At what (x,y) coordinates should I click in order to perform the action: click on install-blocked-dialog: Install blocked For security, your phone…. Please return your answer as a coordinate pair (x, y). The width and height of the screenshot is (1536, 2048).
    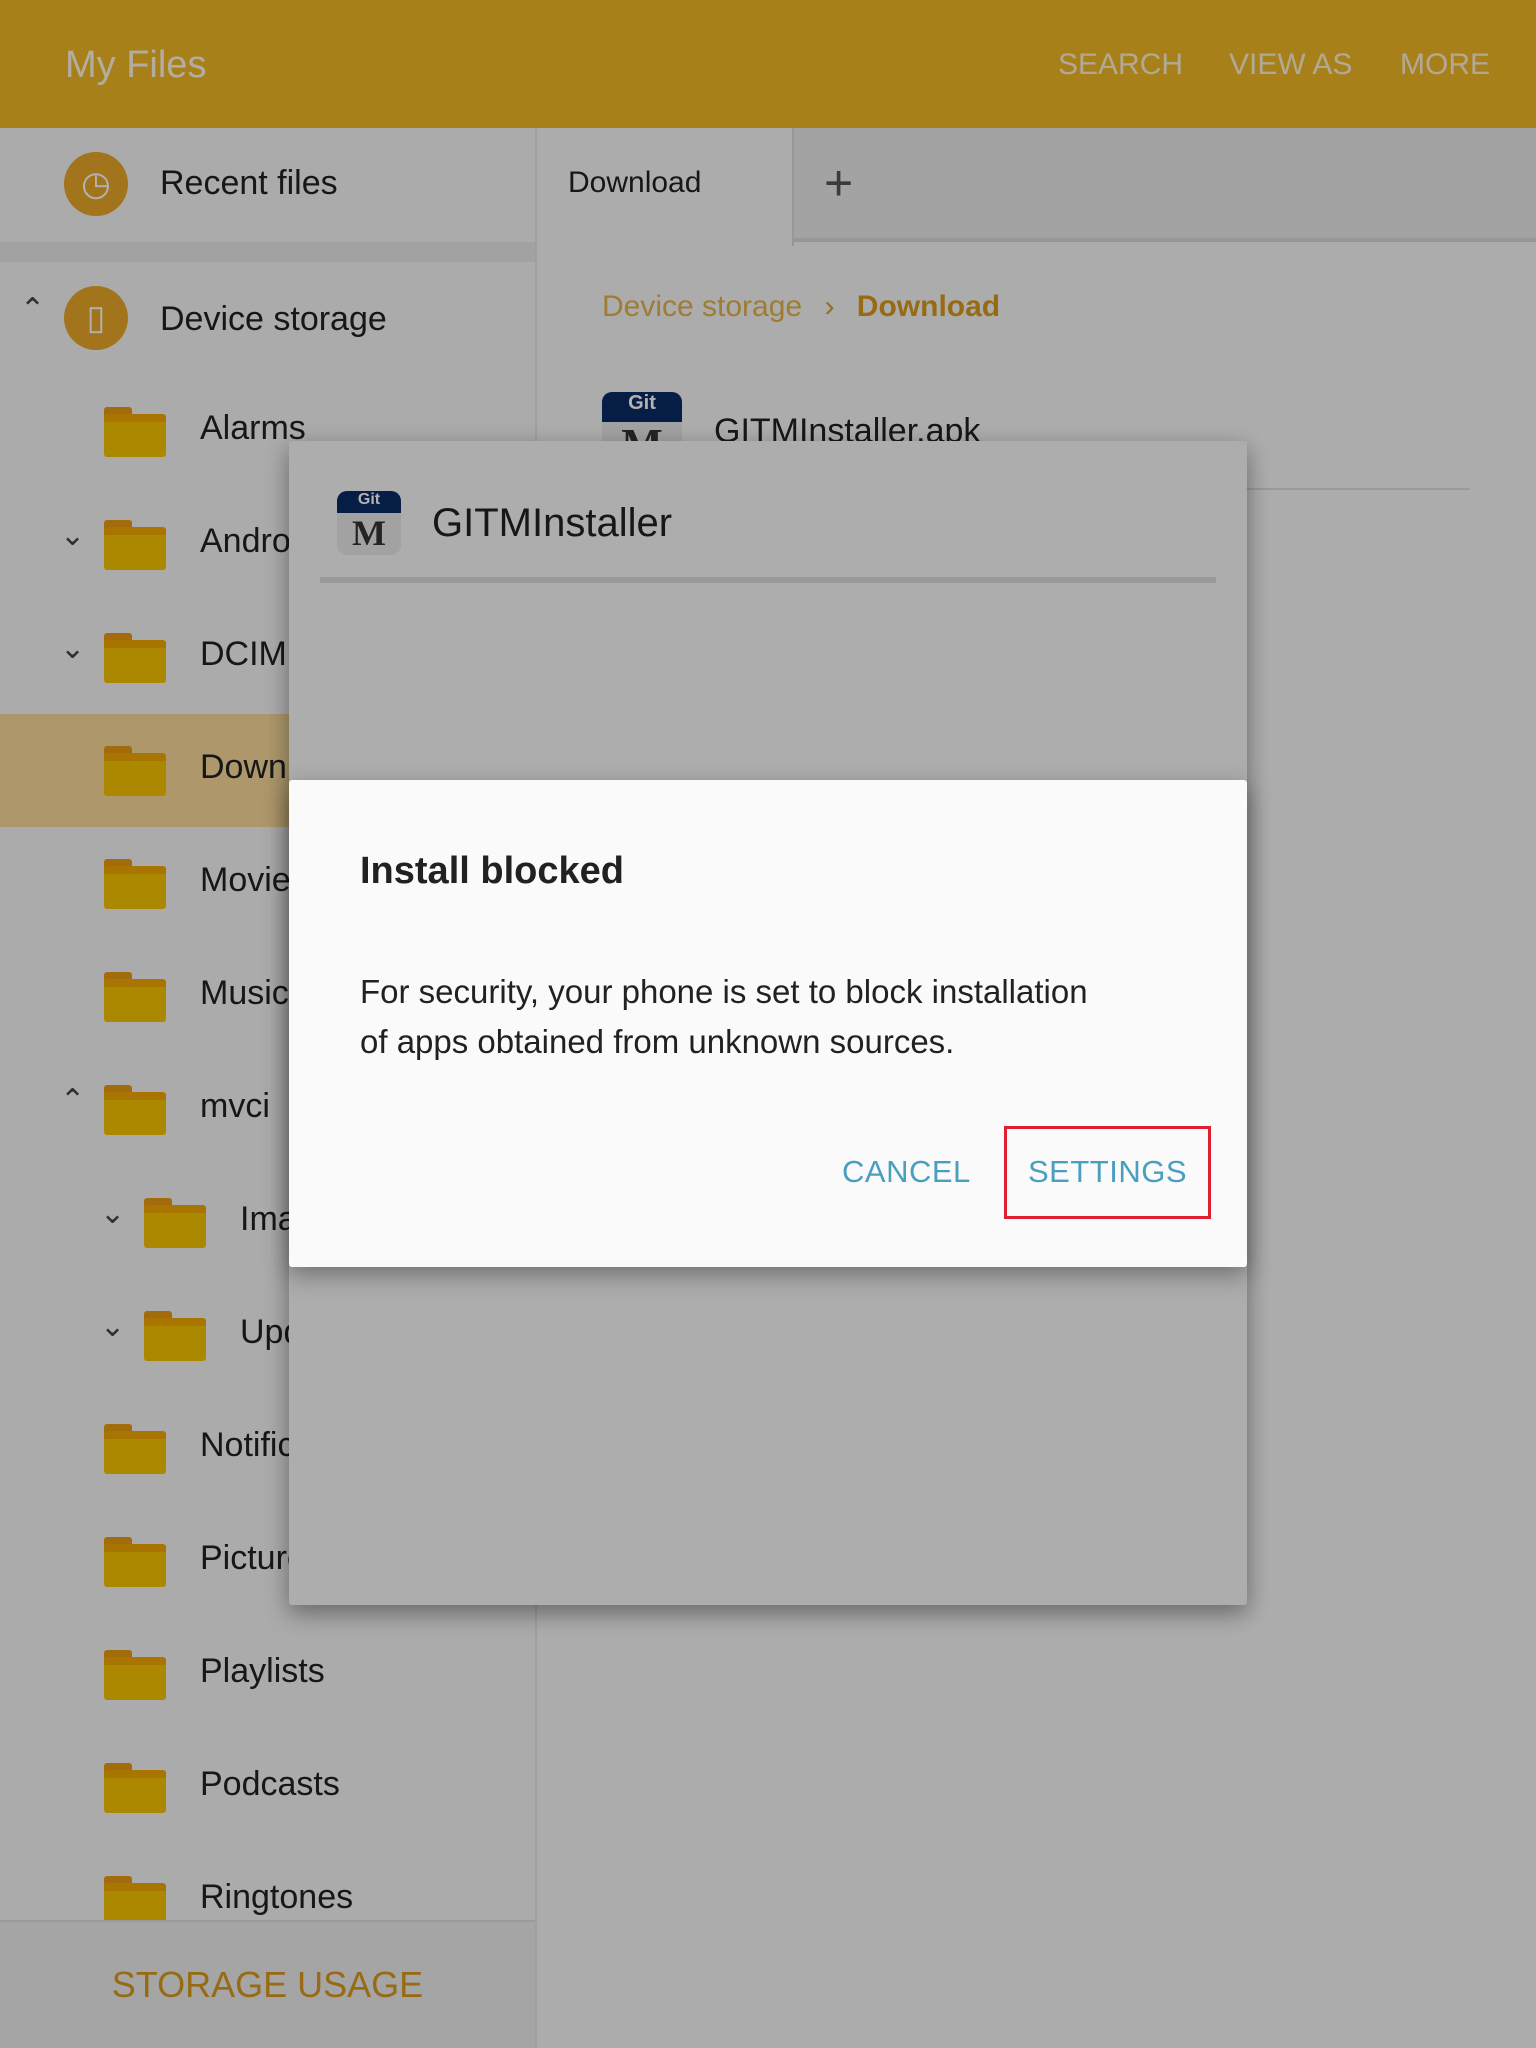
    Looking at the image, I should click on (768, 1023).